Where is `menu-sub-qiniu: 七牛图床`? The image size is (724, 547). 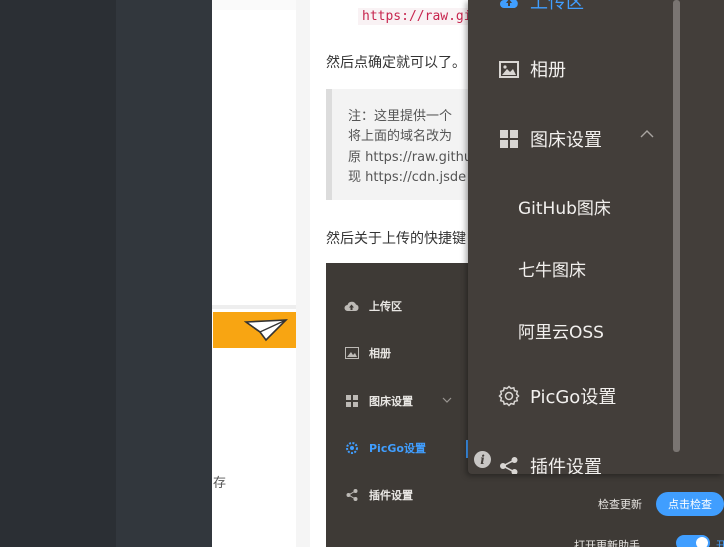 menu-sub-qiniu: 七牛图床 is located at coordinates (552, 268).